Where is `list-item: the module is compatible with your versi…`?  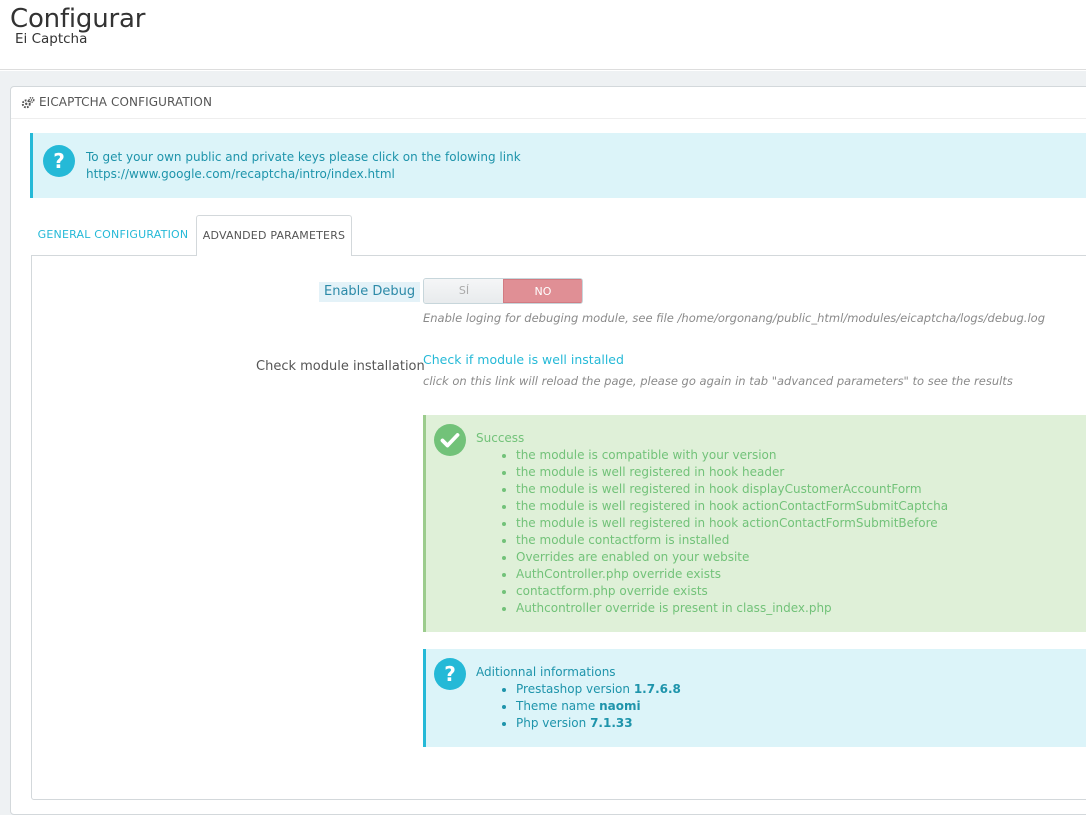
list-item: the module is compatible with your versi… is located at coordinates (732, 455).